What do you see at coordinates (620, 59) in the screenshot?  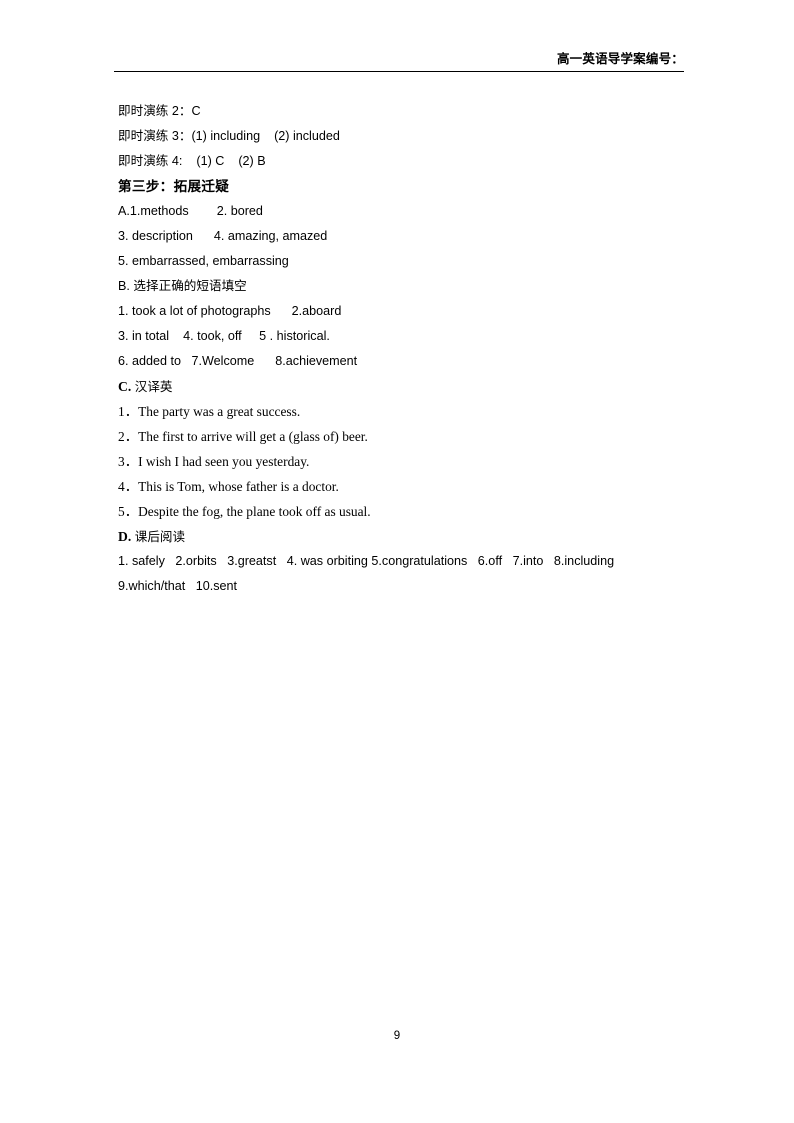 I see `header-title: 高一英语导学案编号：` at bounding box center [620, 59].